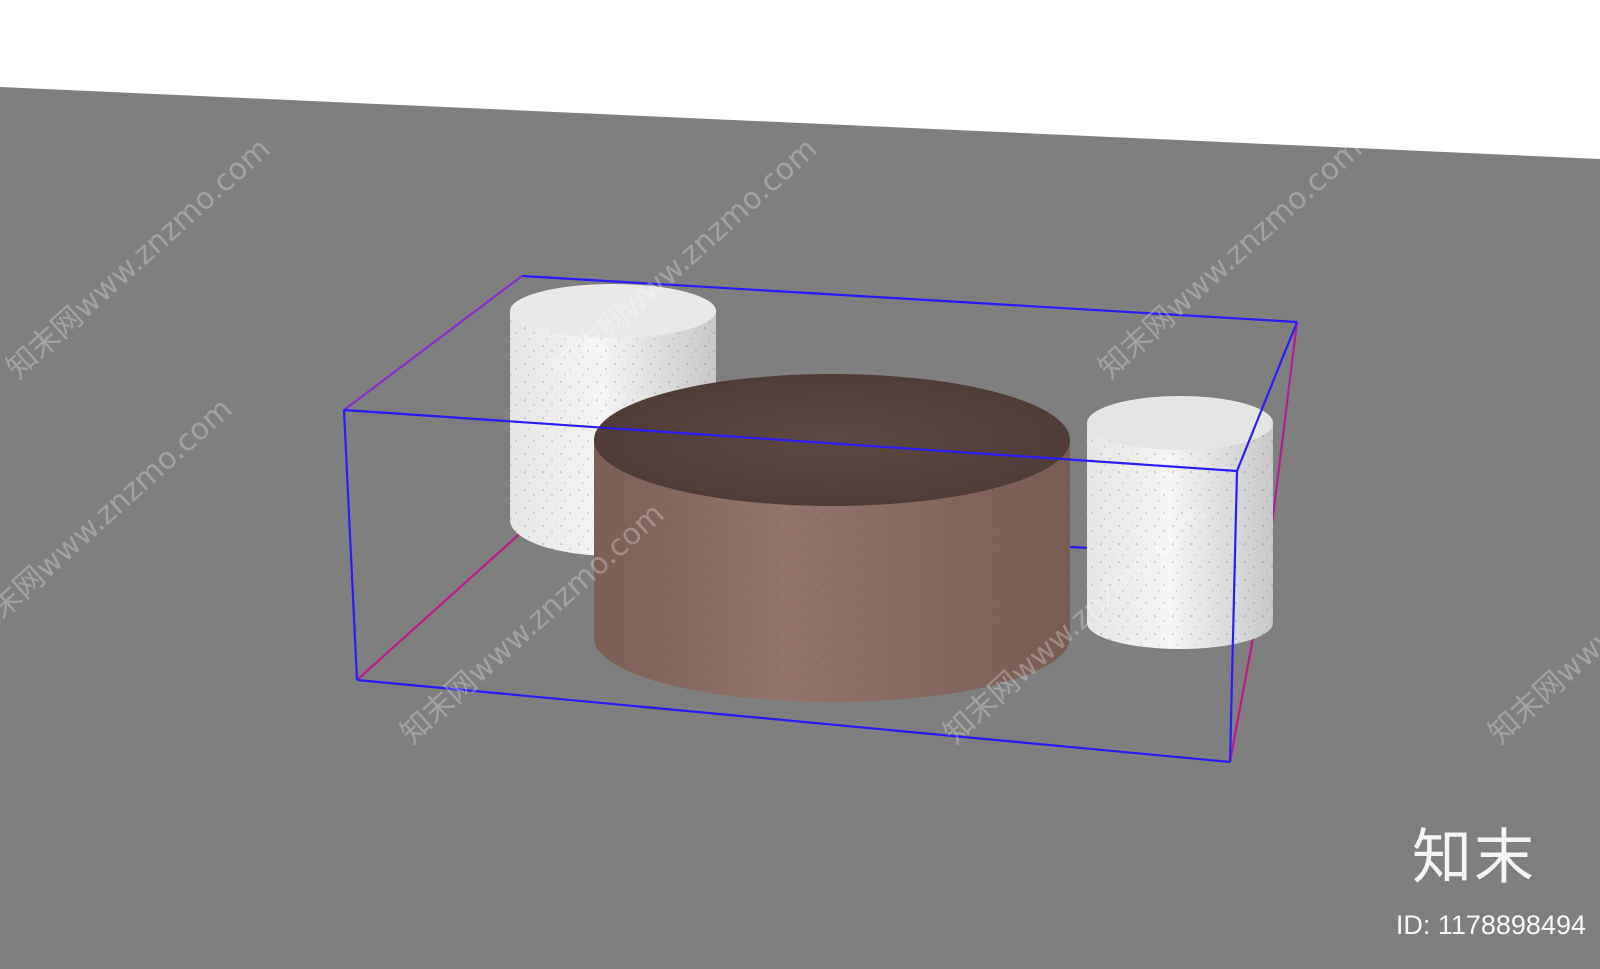  Describe the element at coordinates (832, 538) in the screenshot. I see `round-table` at that location.